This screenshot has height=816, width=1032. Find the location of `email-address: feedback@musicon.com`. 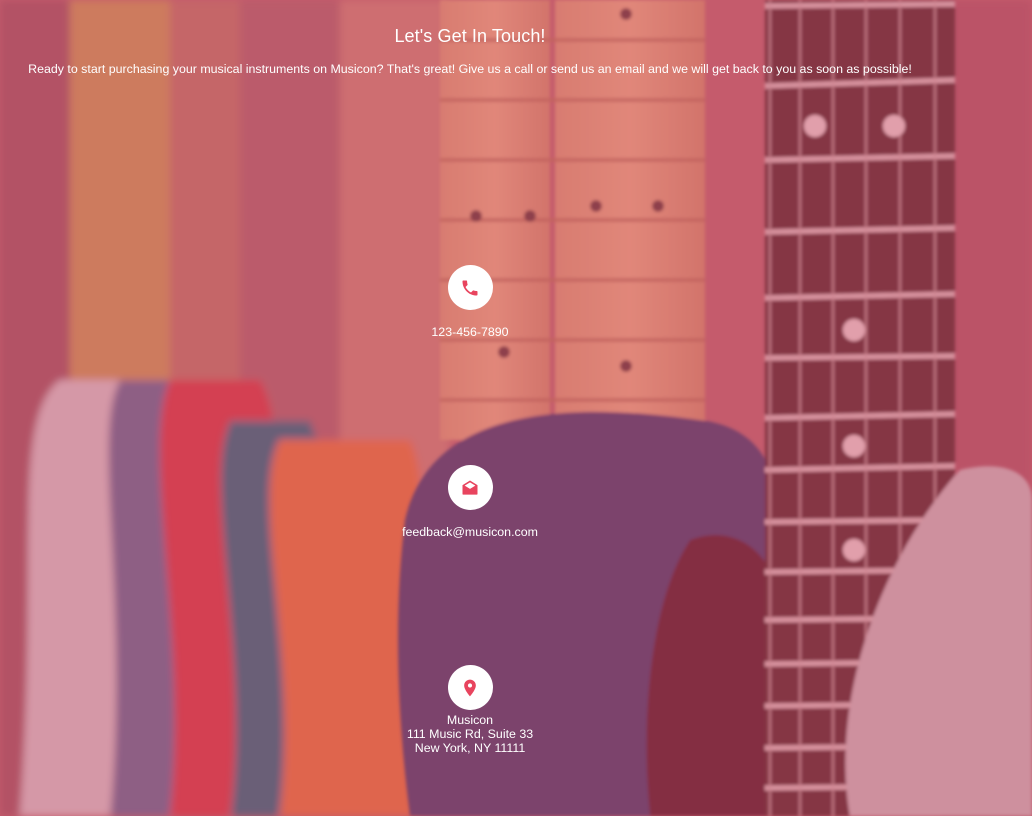

email-address: feedback@musicon.com is located at coordinates (470, 532).